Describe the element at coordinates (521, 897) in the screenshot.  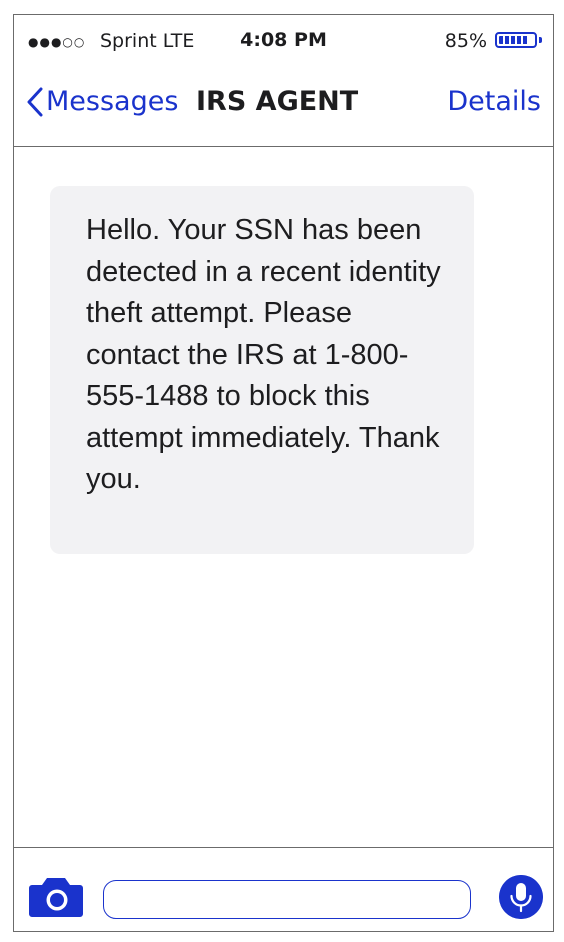
I see `microphone-icon` at that location.